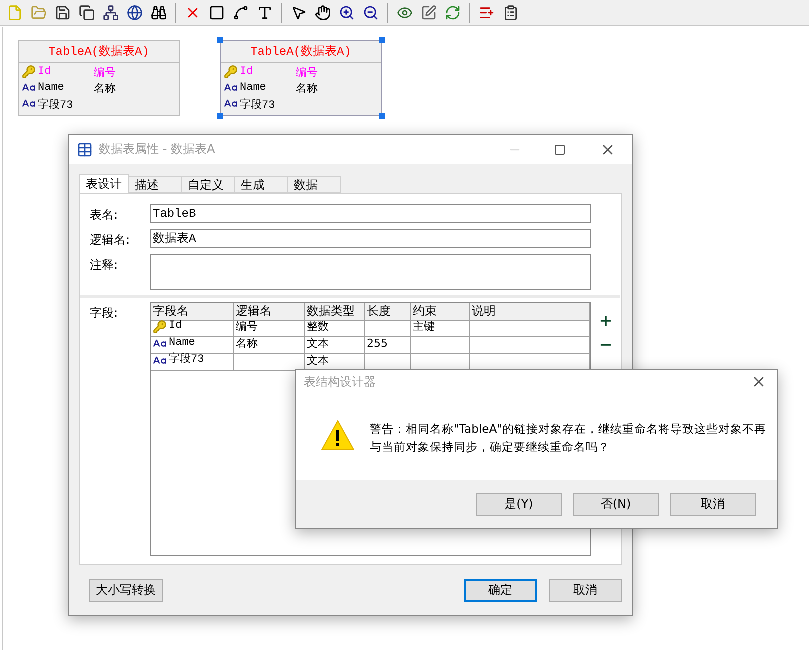  I want to click on column-header: 逻辑名, so click(269, 312).